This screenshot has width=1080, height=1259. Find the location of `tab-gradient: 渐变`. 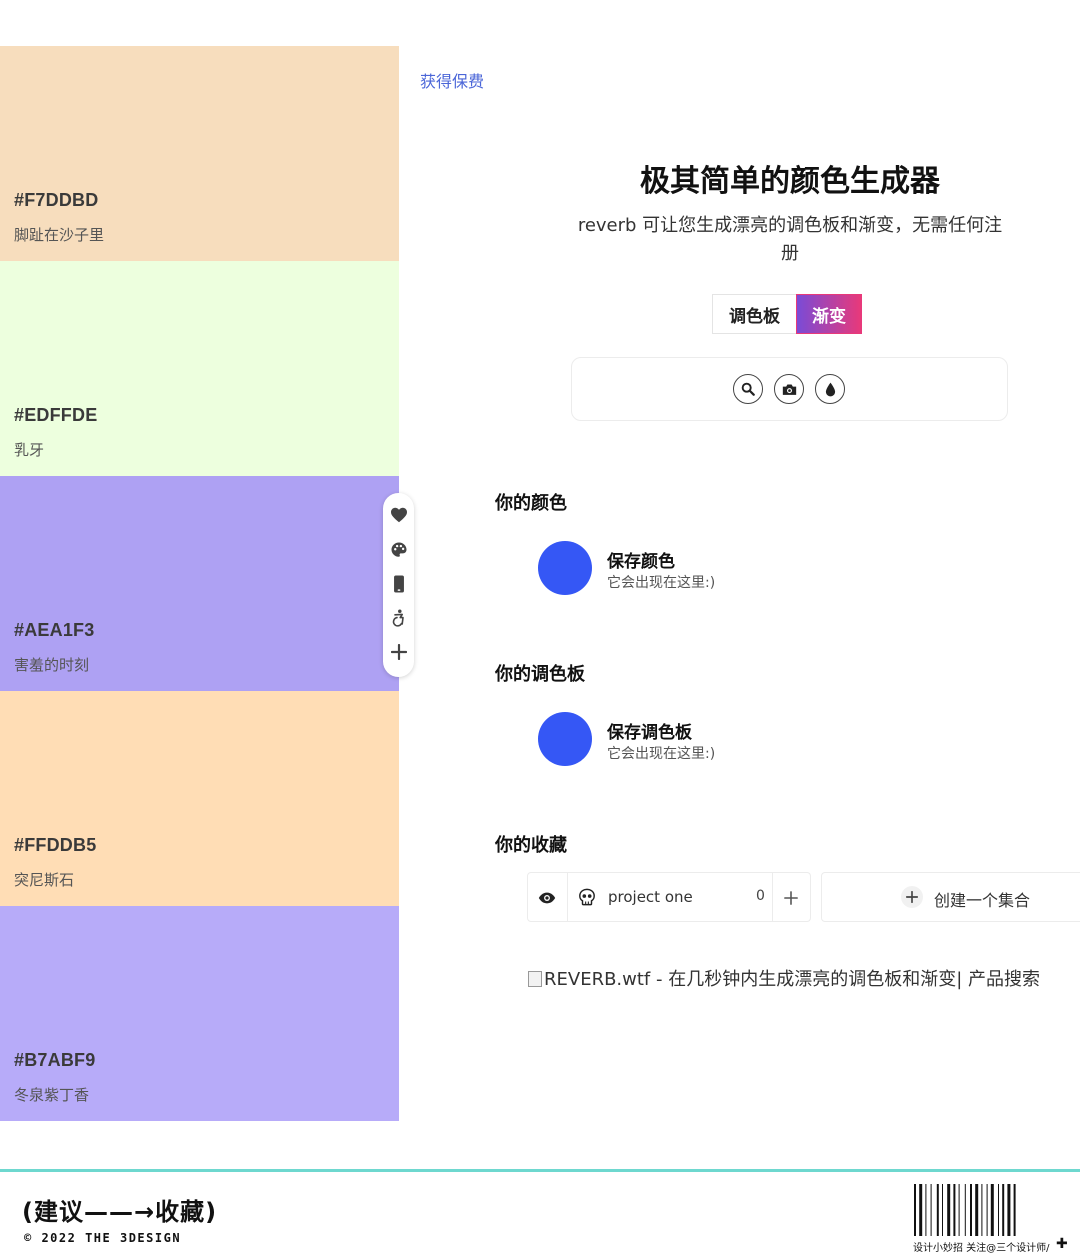

tab-gradient: 渐变 is located at coordinates (829, 314).